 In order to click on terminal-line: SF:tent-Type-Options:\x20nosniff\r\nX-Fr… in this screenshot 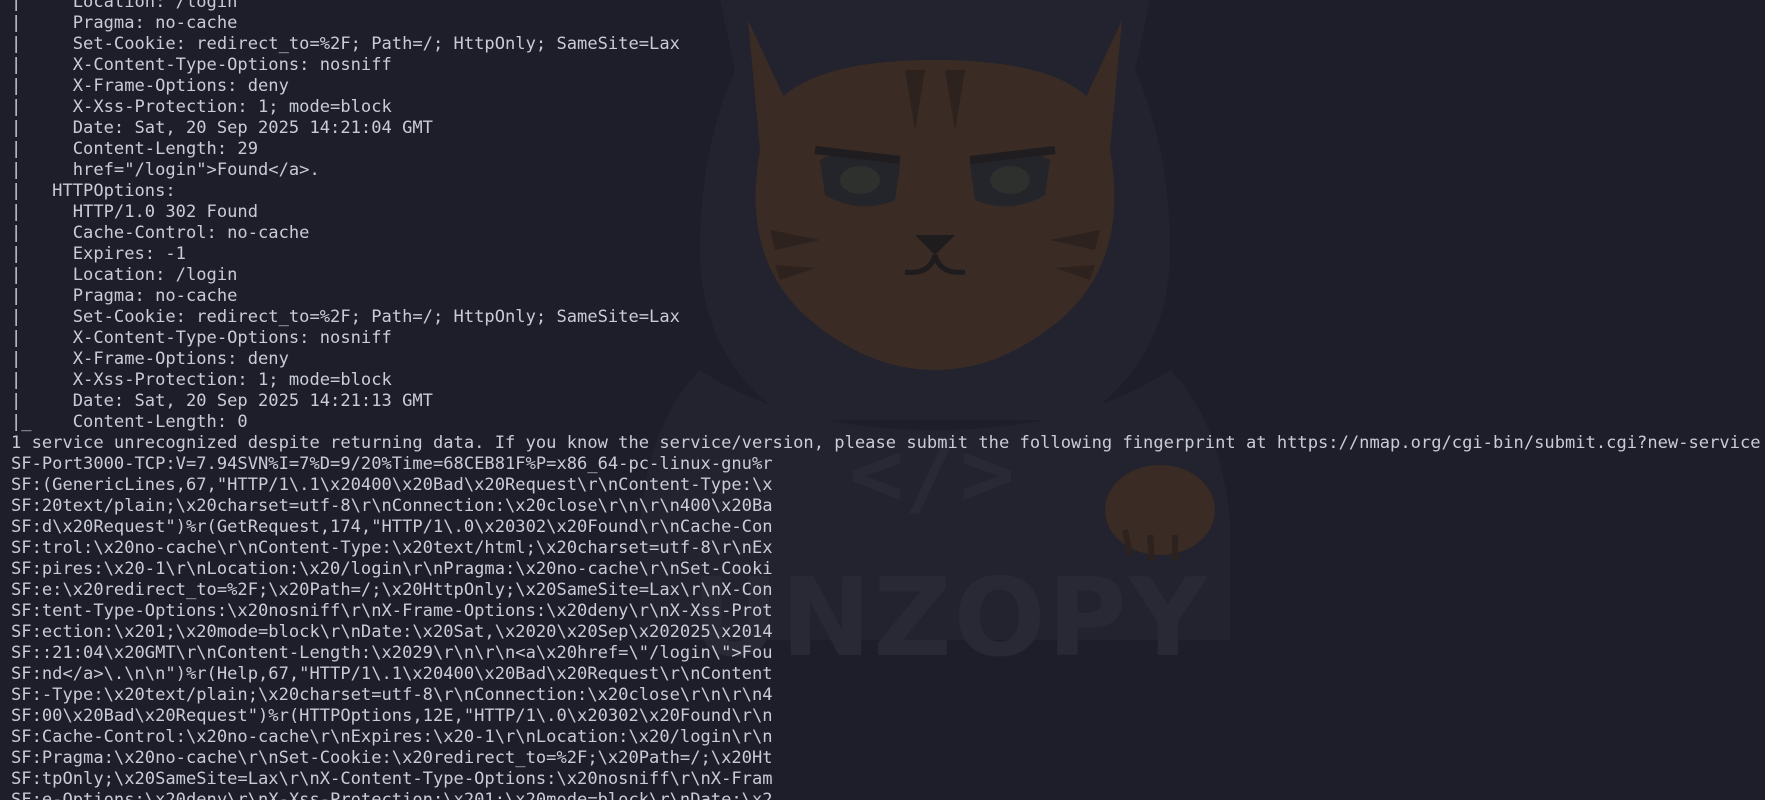, I will do `click(392, 611)`.